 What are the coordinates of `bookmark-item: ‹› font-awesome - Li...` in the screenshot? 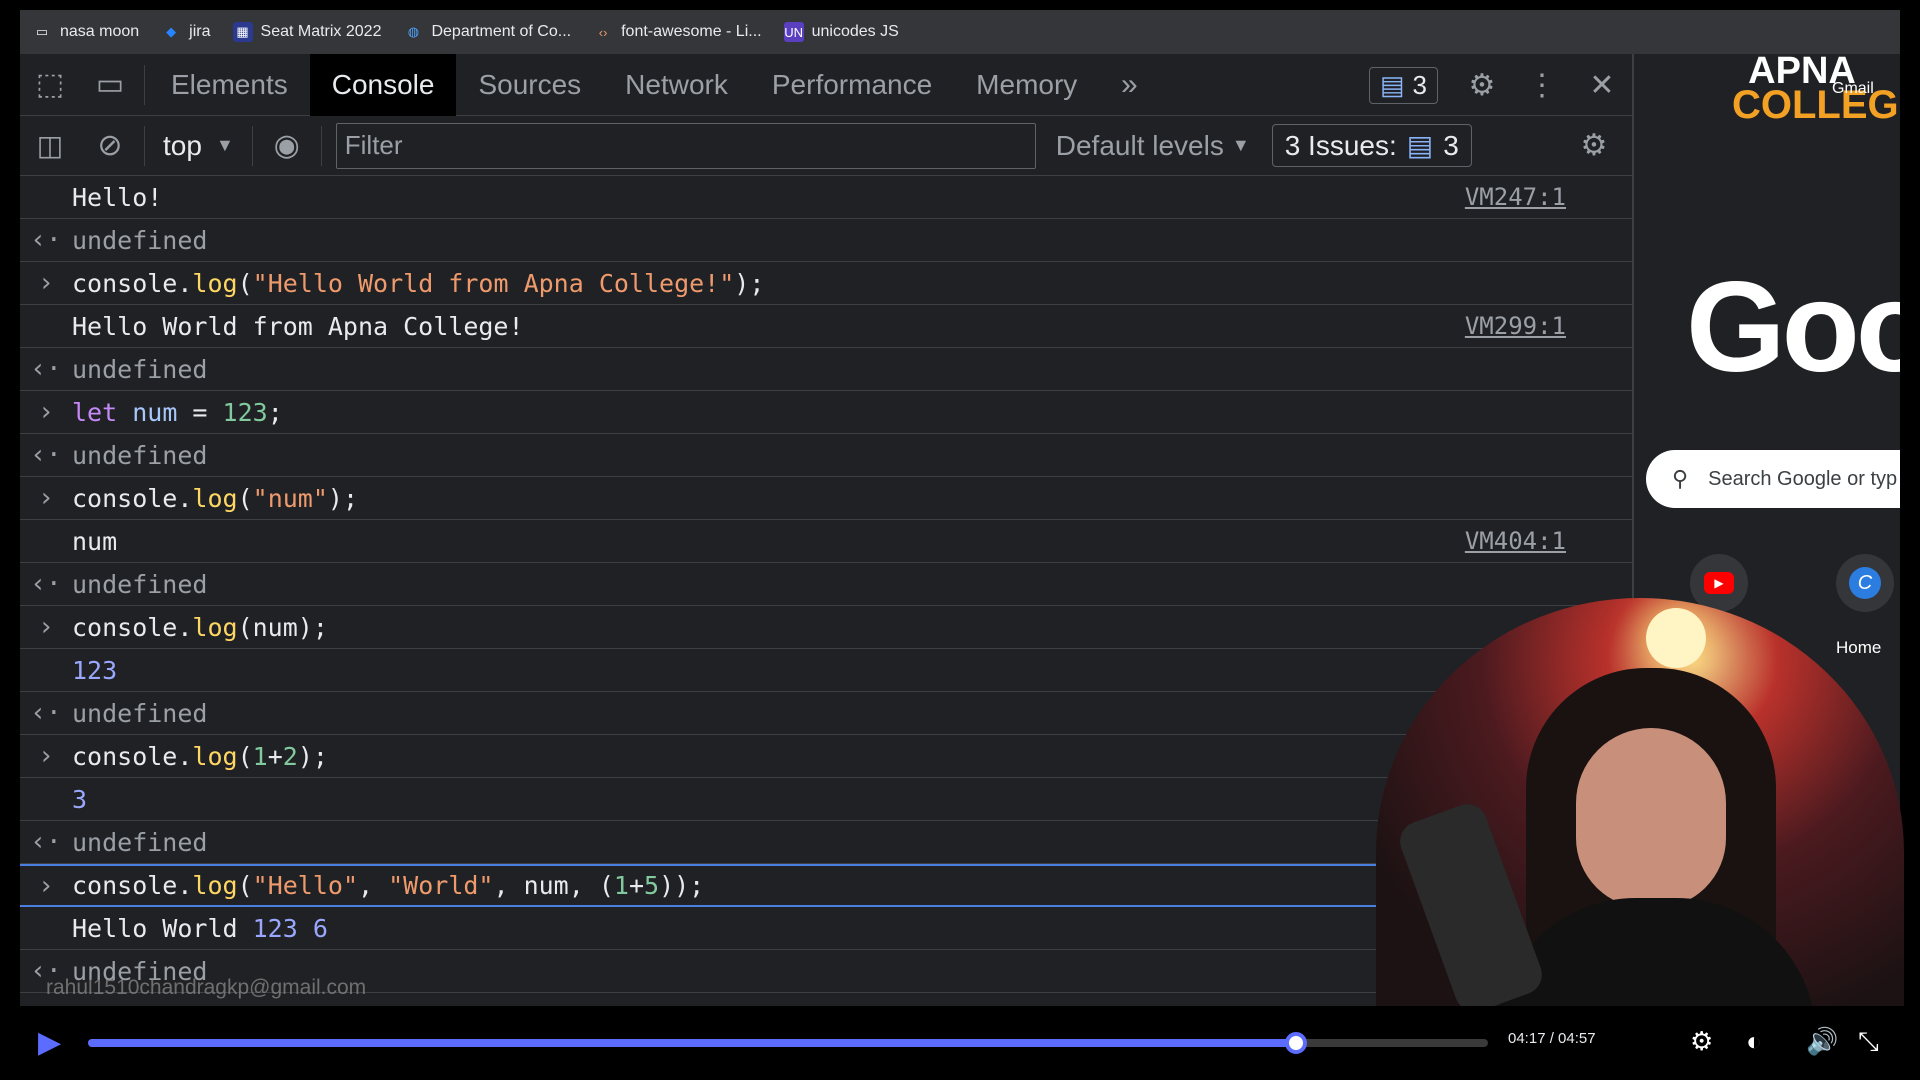 It's located at (677, 32).